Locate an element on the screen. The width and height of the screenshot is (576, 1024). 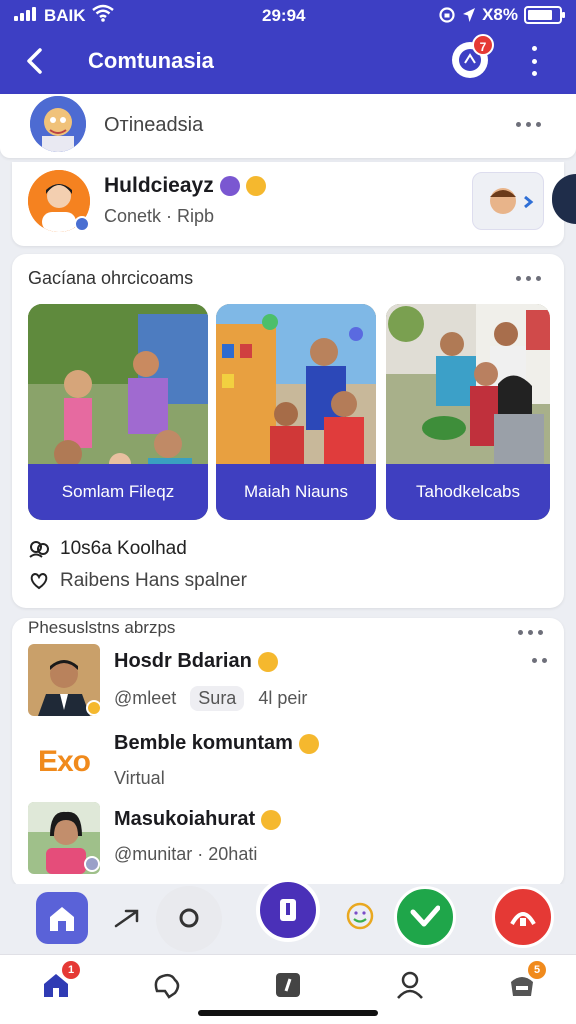
tab-posts is located at coordinates (288, 985).